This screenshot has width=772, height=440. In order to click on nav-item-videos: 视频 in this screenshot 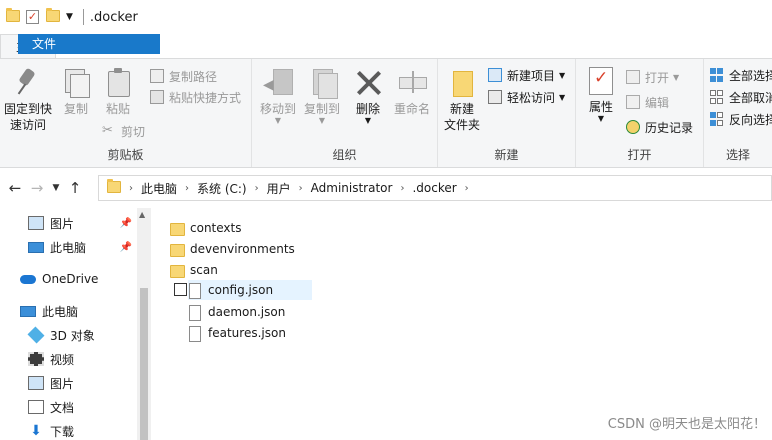, I will do `click(82, 359)`.